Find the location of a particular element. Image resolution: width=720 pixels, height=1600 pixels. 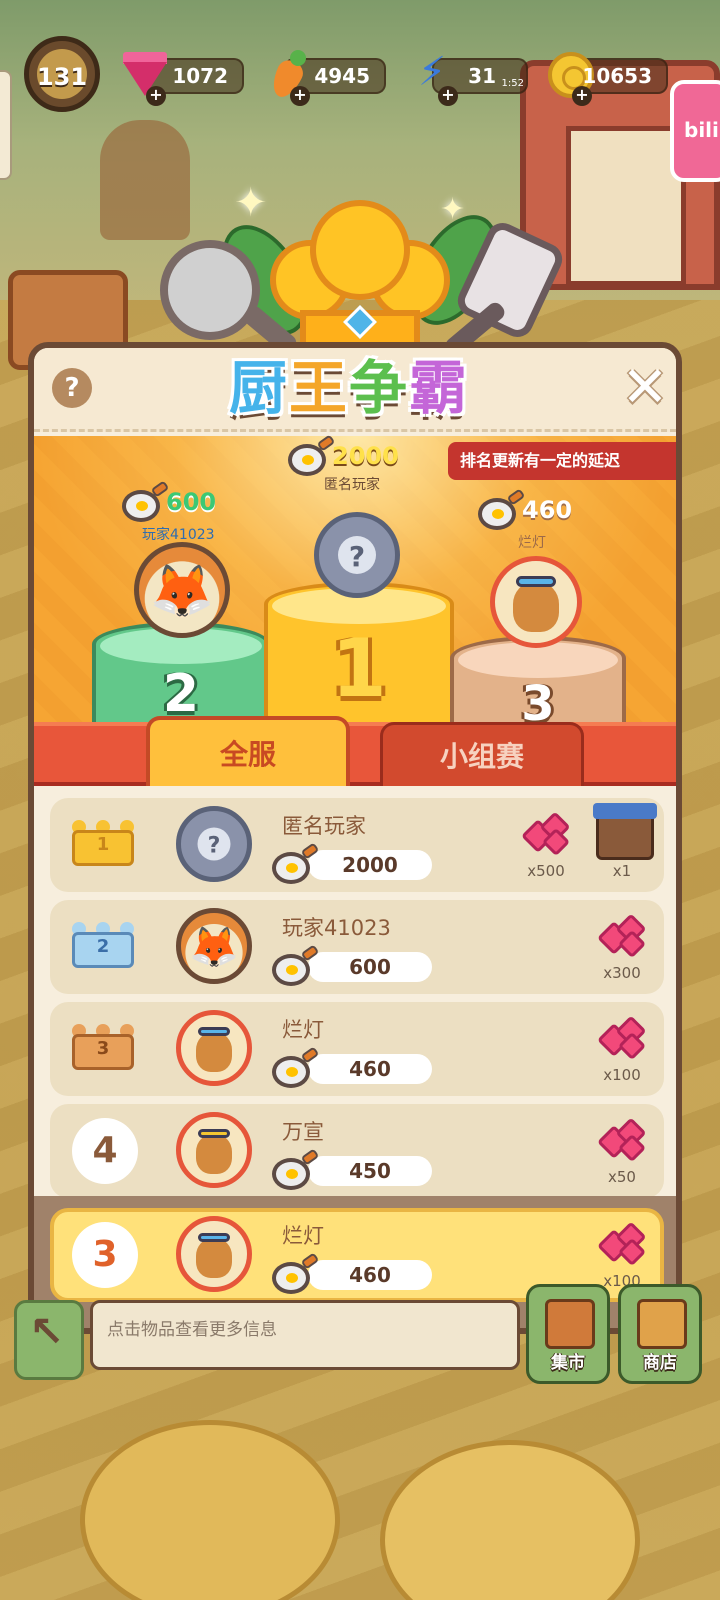

side-tab is located at coordinates (6, 125).